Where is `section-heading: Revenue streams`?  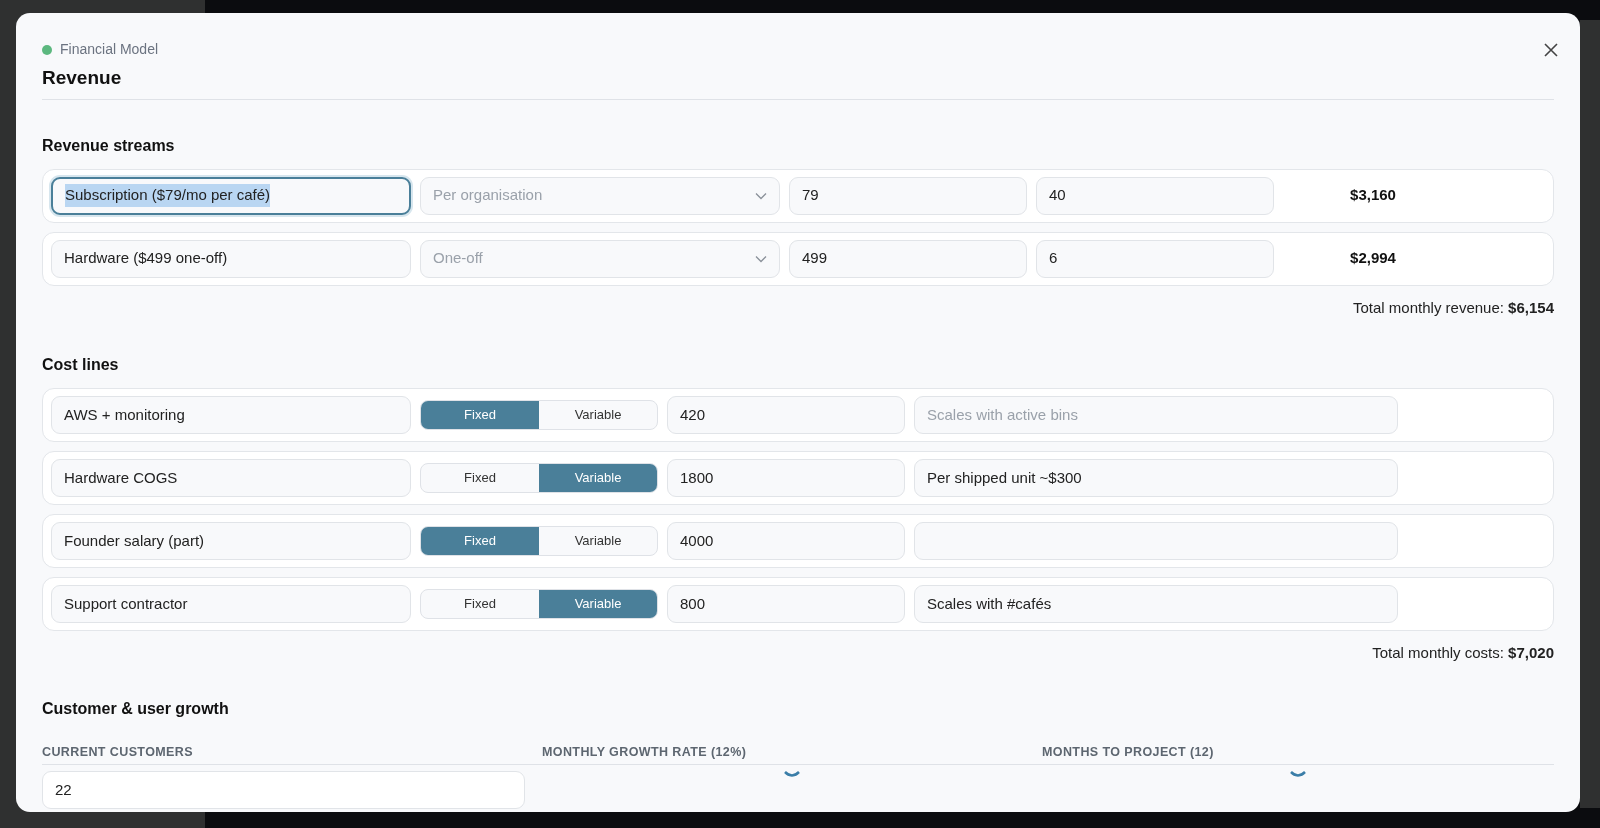
section-heading: Revenue streams is located at coordinates (109, 145).